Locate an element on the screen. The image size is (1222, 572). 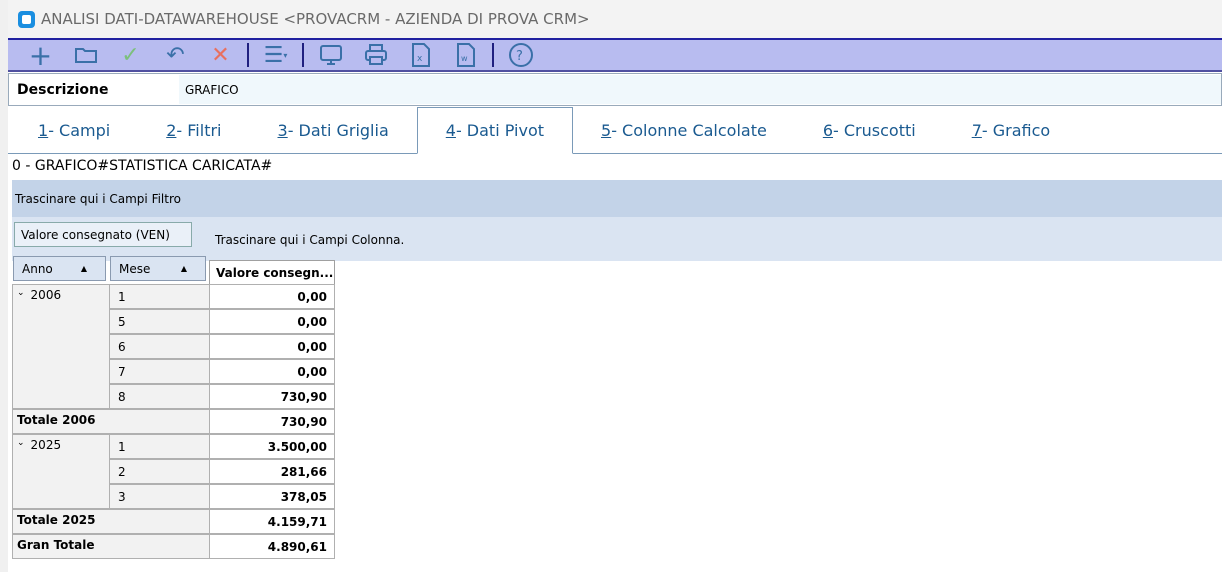
tab-number: 2 is located at coordinates (171, 130).